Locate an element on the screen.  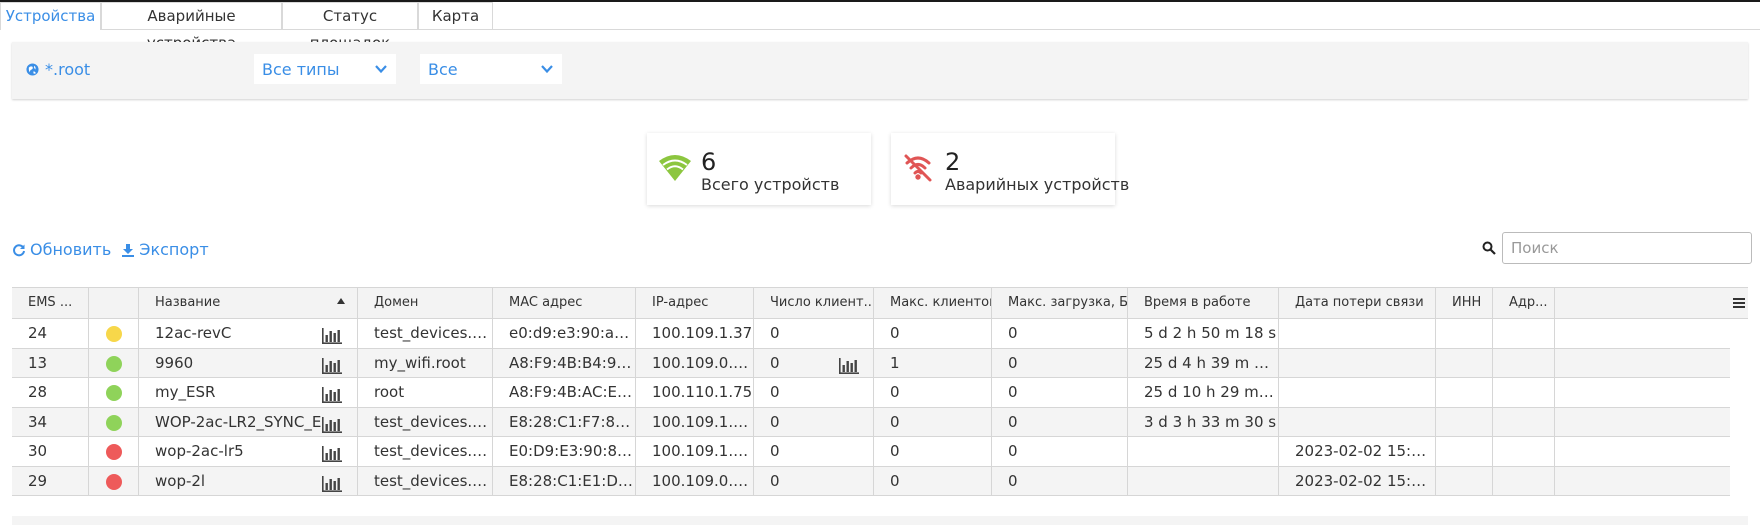
col-name: Название is located at coordinates (248, 303).